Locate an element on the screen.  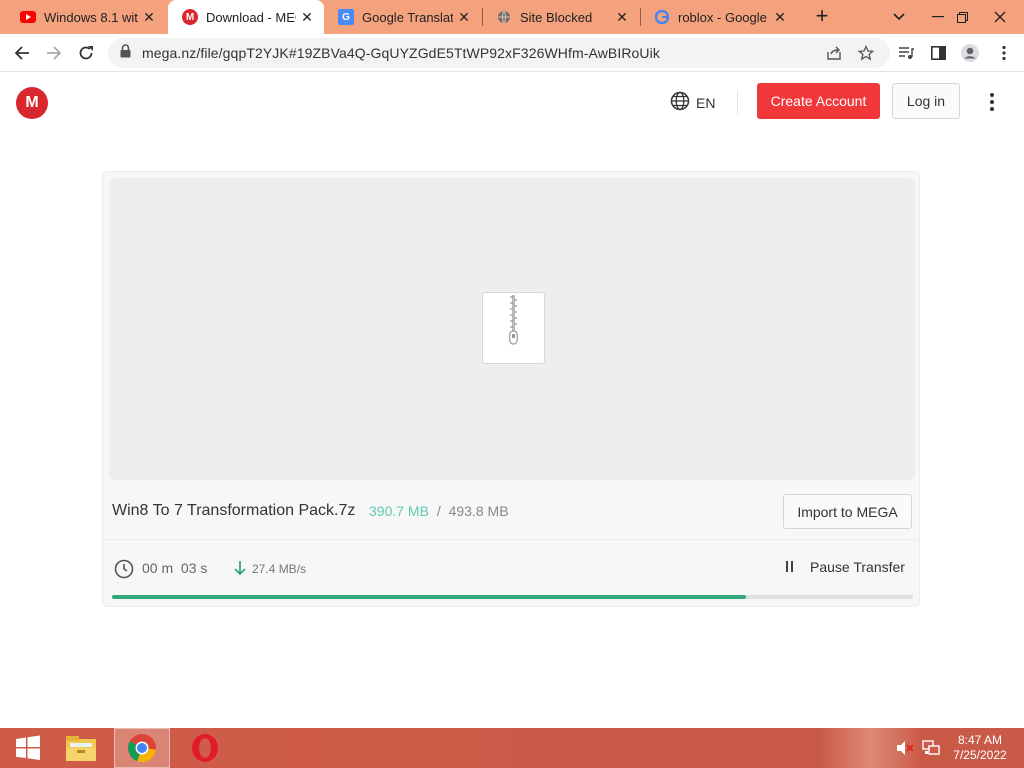
total-size: 493.8 MB is located at coordinates (478, 511).